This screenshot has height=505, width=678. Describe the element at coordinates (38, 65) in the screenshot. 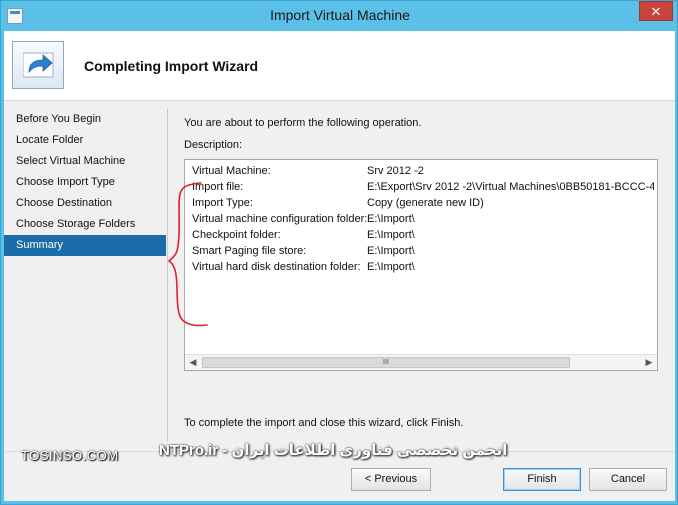

I see `wizard-arrow-icon` at that location.